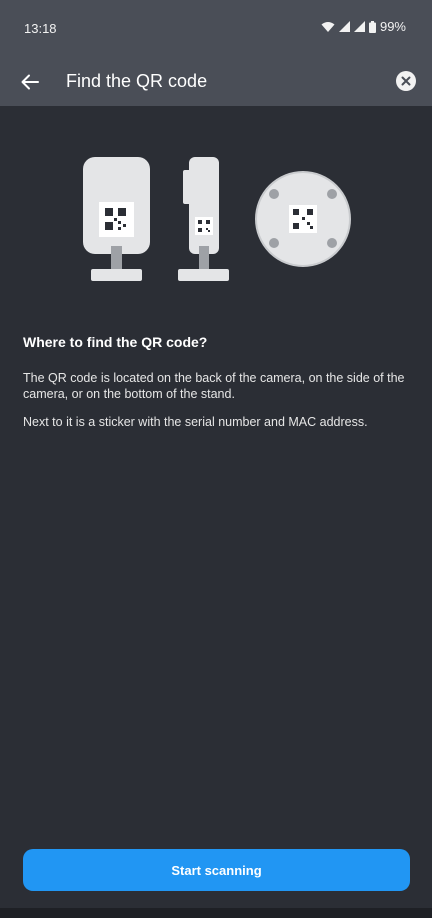 The width and height of the screenshot is (432, 918). I want to click on status-bar: 13:18 99%, so click(216, 29).